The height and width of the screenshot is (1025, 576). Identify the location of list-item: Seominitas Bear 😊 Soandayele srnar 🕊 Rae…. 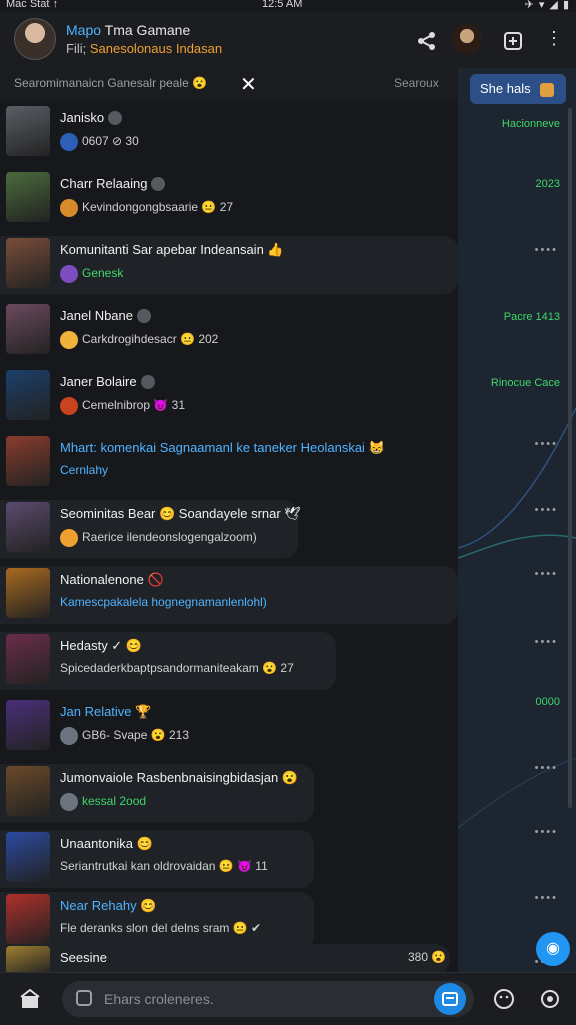
(229, 528).